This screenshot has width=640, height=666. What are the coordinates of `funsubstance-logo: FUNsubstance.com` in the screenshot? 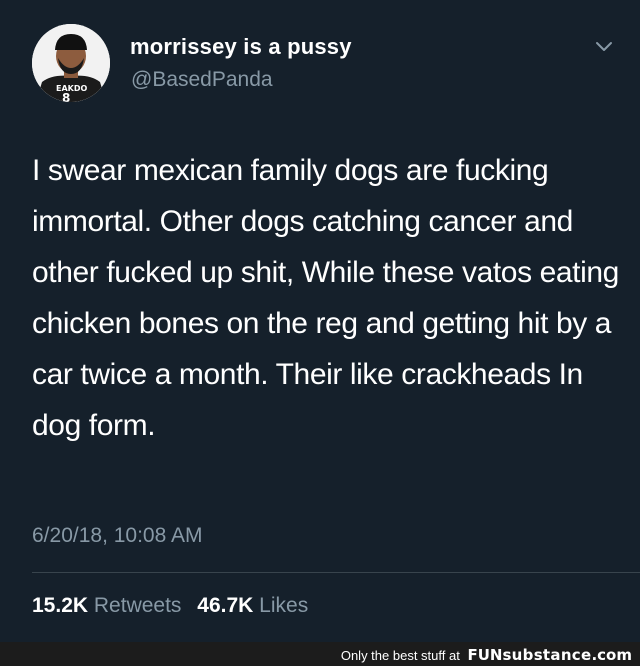 It's located at (549, 655).